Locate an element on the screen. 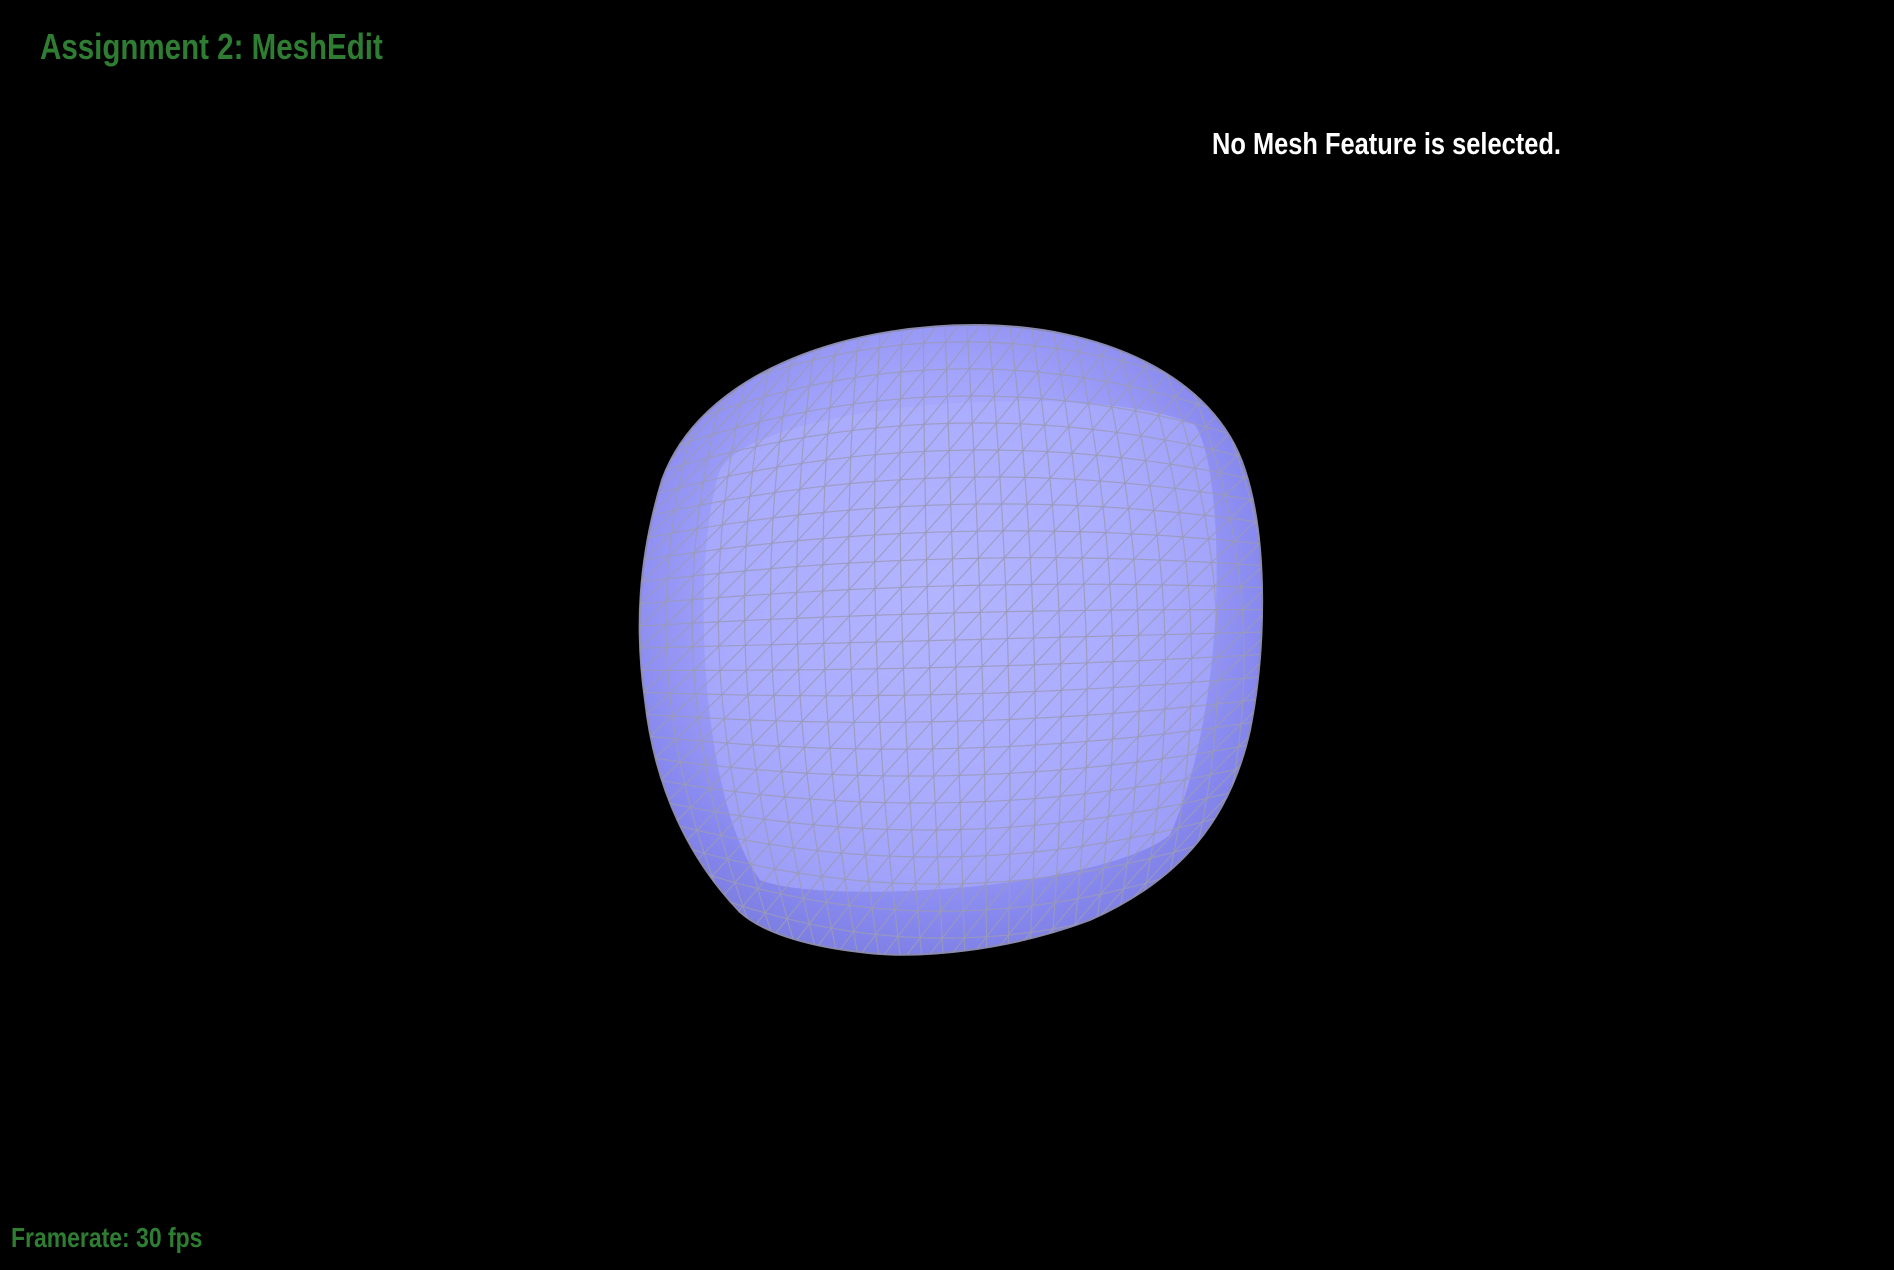 The image size is (1894, 1270). app-title: Assignment 2: MeshEdit is located at coordinates (211, 46).